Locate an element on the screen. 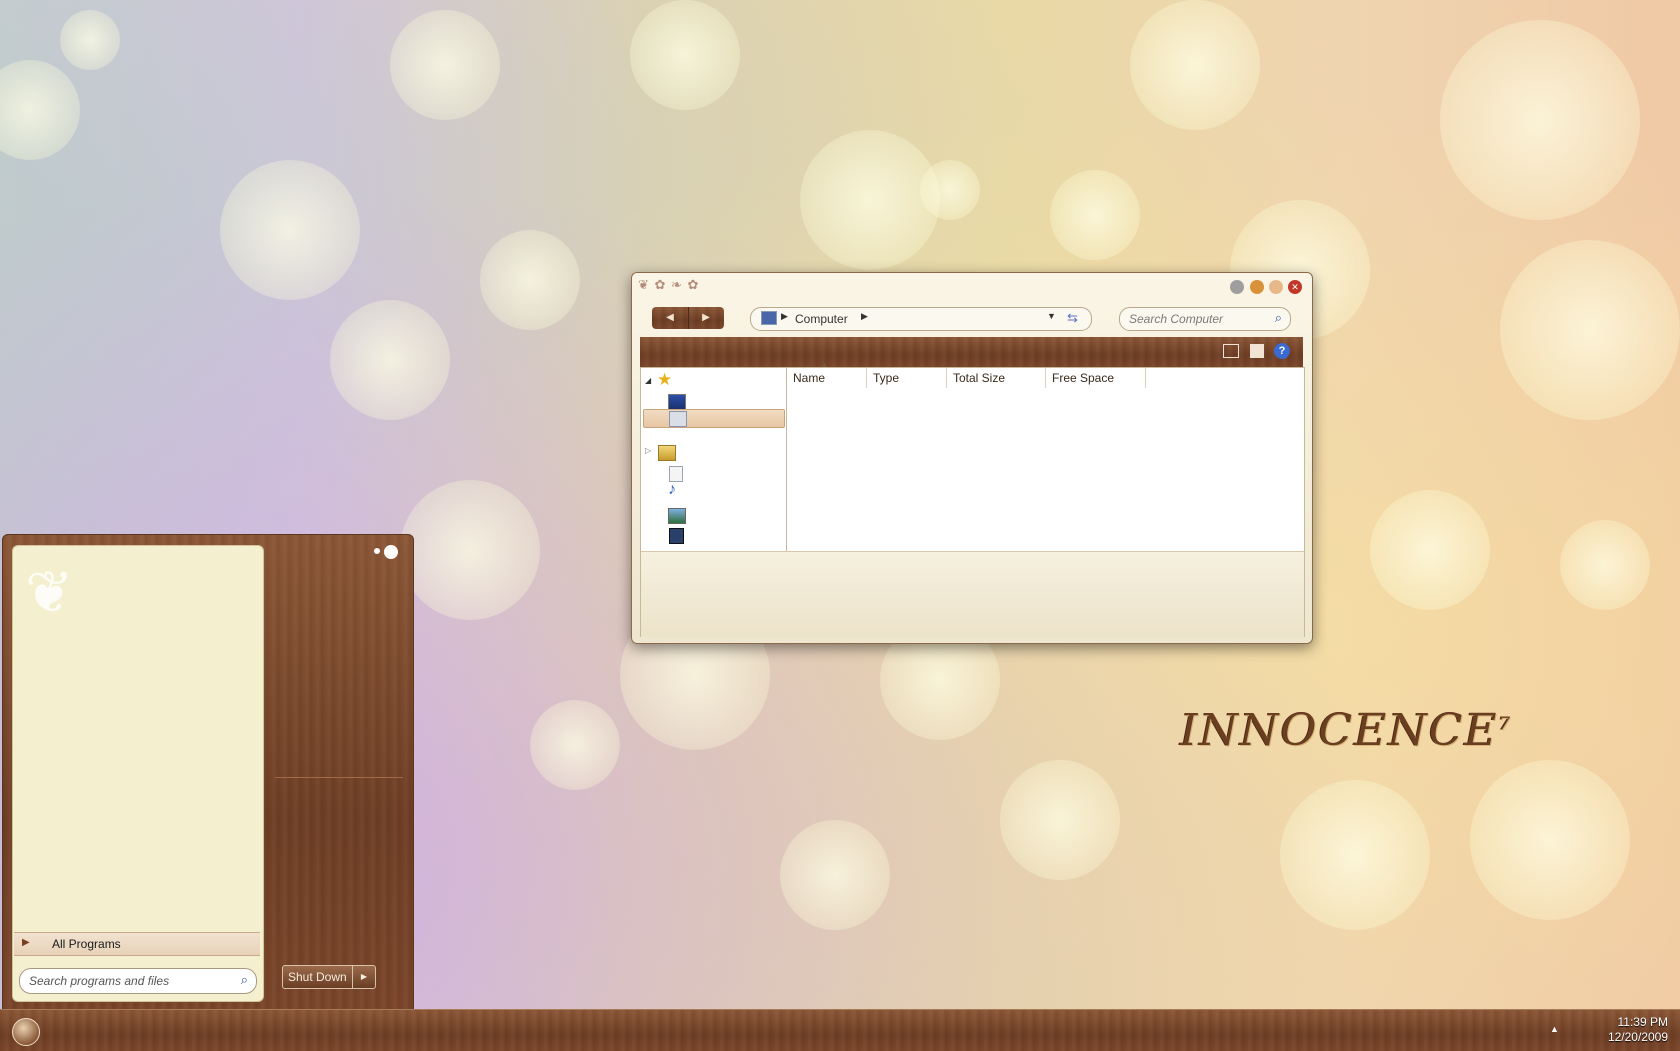  column-header-total-size: Total Size is located at coordinates (996, 378).